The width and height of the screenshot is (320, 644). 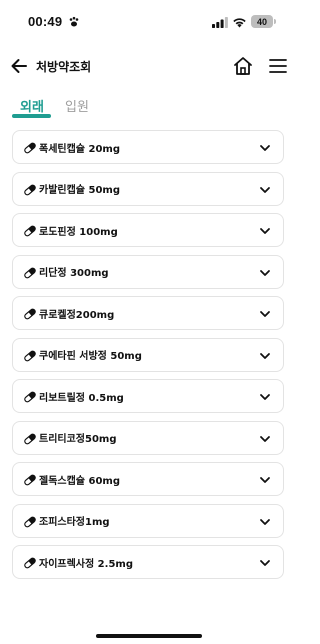 What do you see at coordinates (45, 21) in the screenshot?
I see `status-time: 00:49` at bounding box center [45, 21].